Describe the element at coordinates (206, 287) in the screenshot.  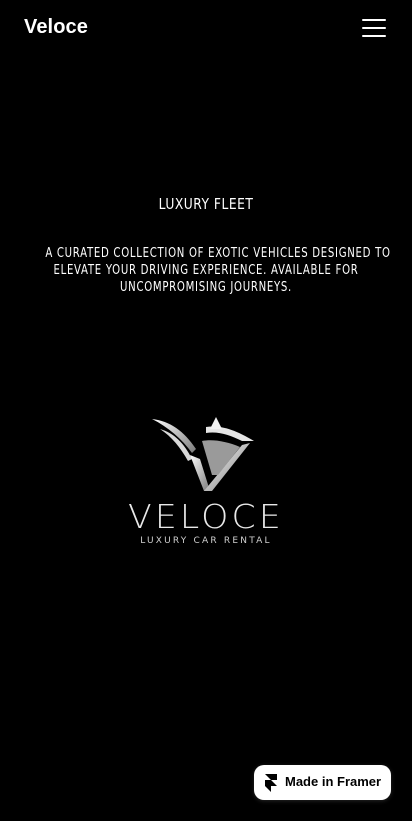
I see `description-line: UNCOMPROMISING JOURNEYS.` at that location.